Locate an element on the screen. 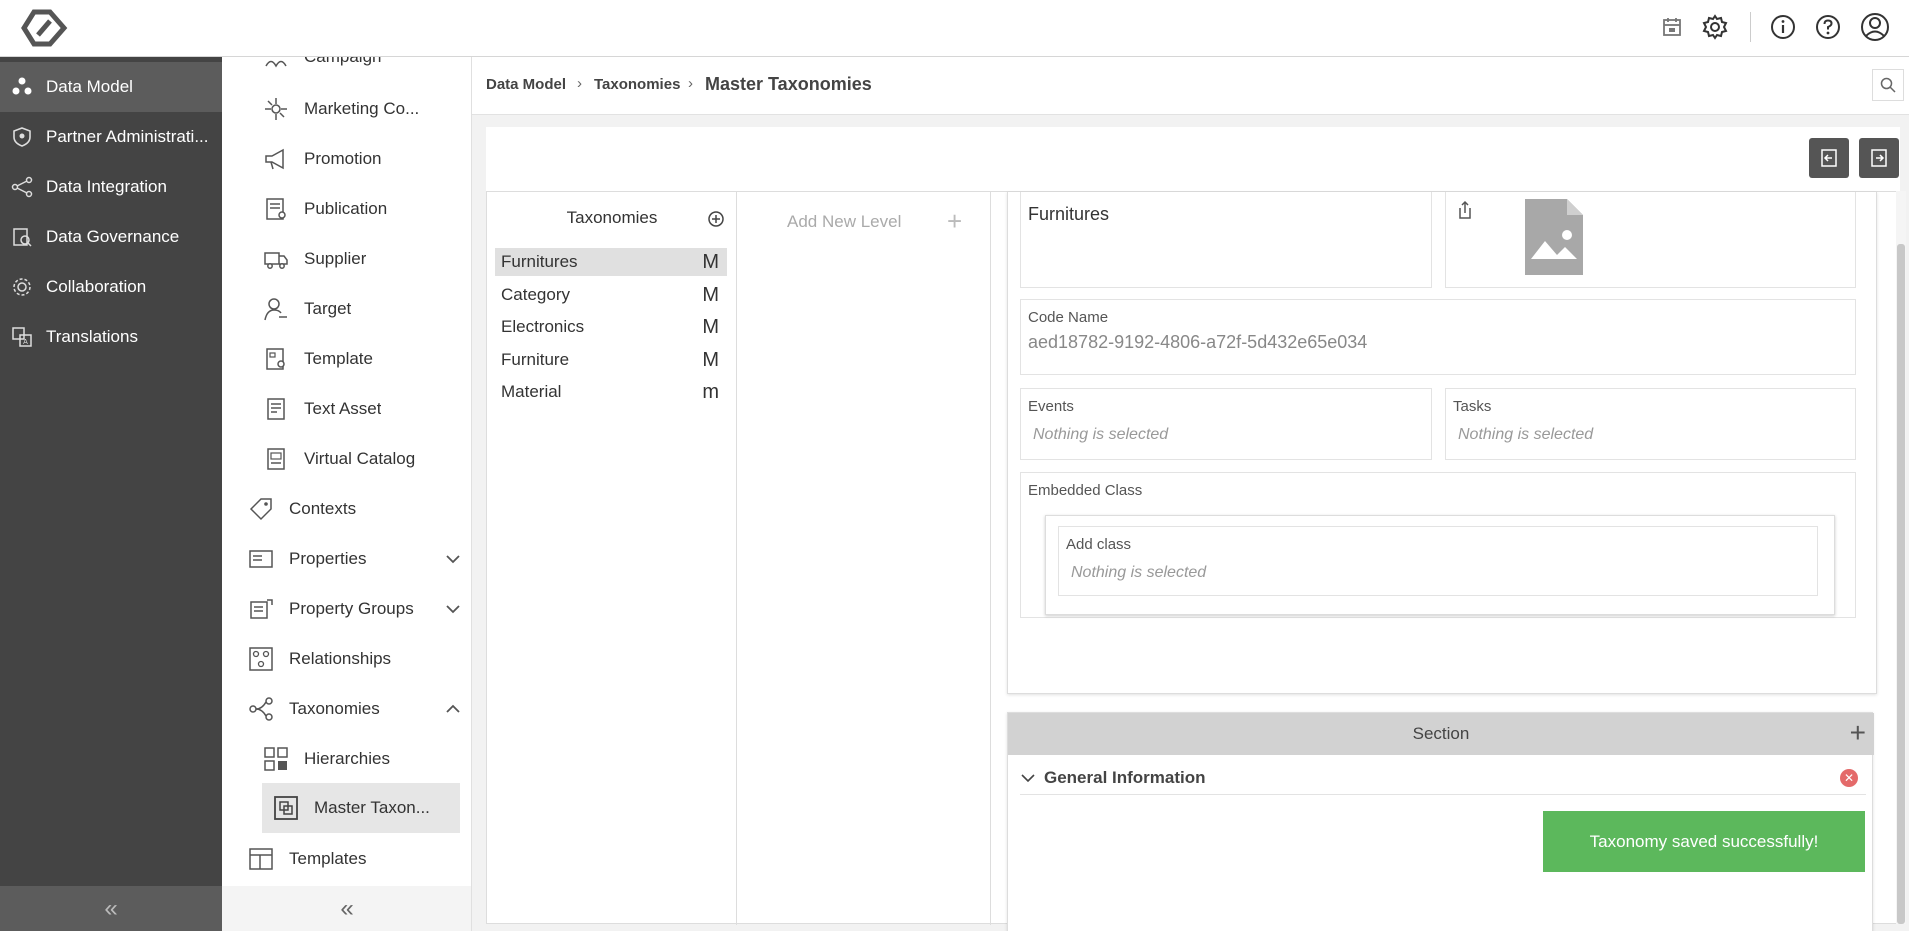 The height and width of the screenshot is (931, 1909). section-header: Section + is located at coordinates (1441, 734).